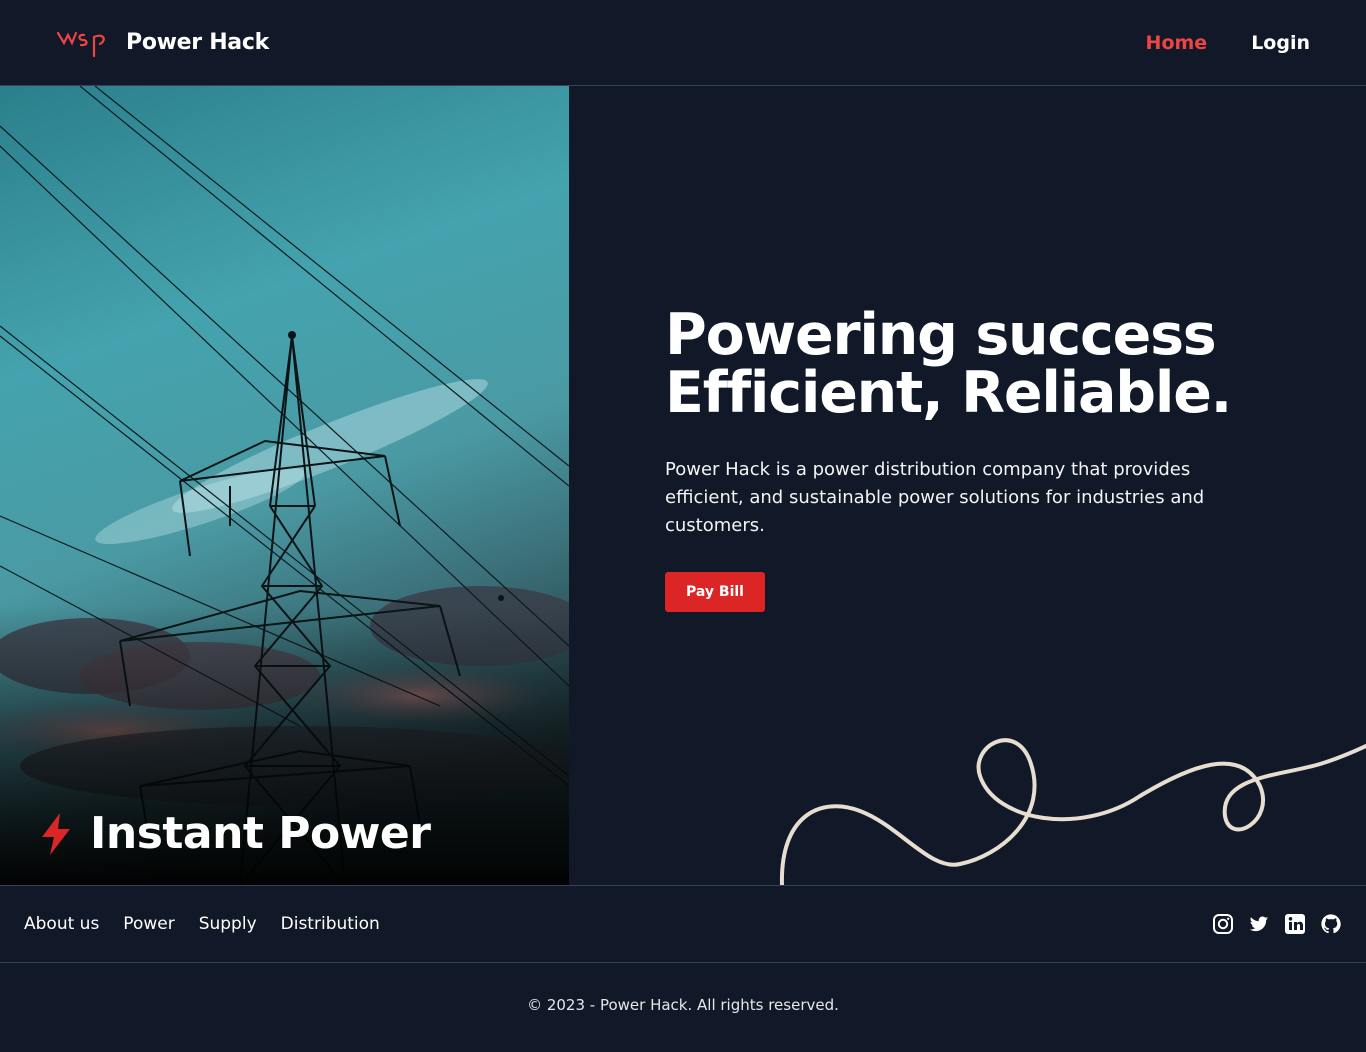 The image size is (1366, 1052). What do you see at coordinates (1223, 924) in the screenshot?
I see `instagram-icon` at bounding box center [1223, 924].